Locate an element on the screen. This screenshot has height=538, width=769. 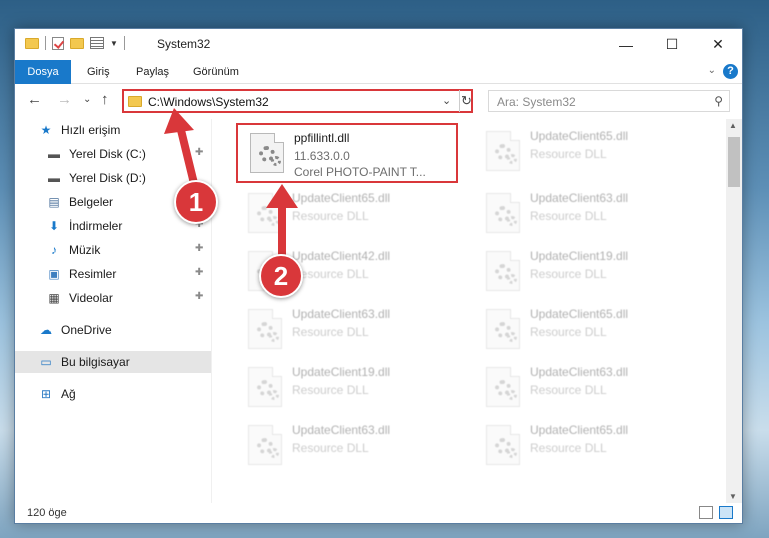
sidebar-item-this-pc: ▭ Bu bilgisayar is located at coordinates (113, 362).